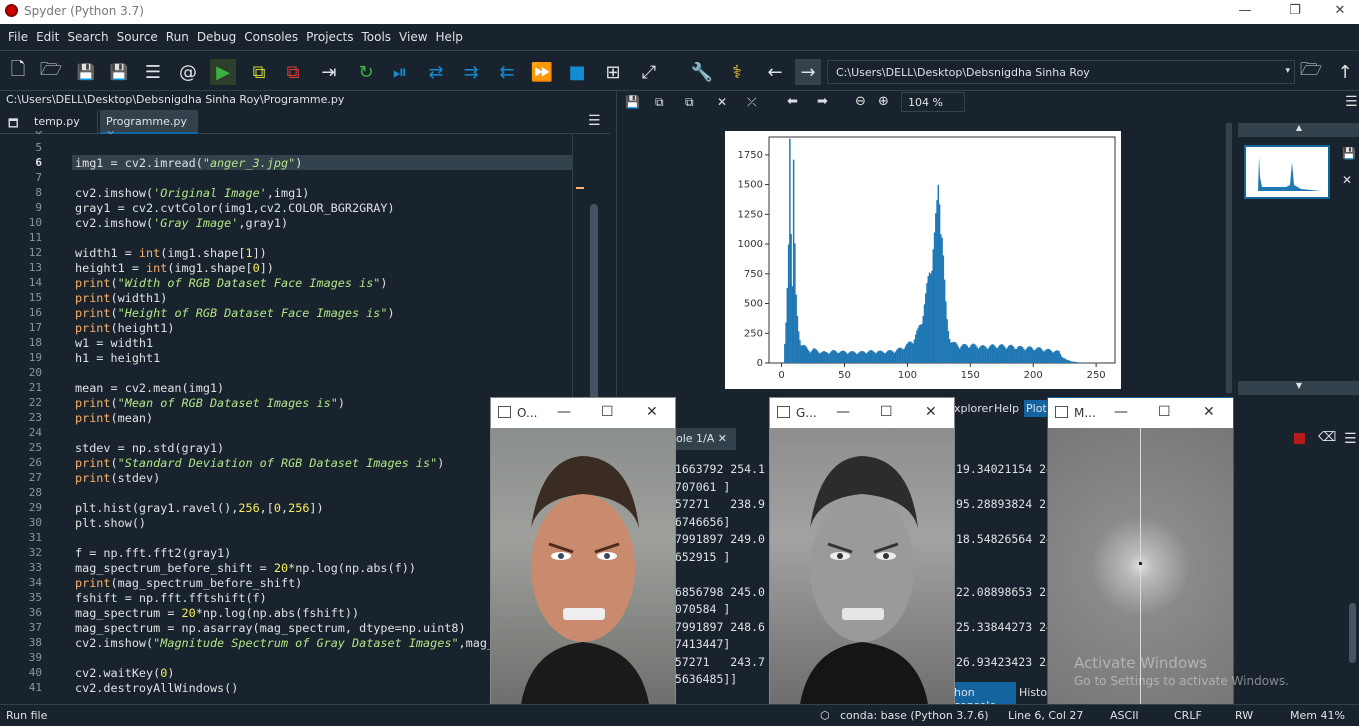  I want to click on menu-consoles: Consoles, so click(271, 34).